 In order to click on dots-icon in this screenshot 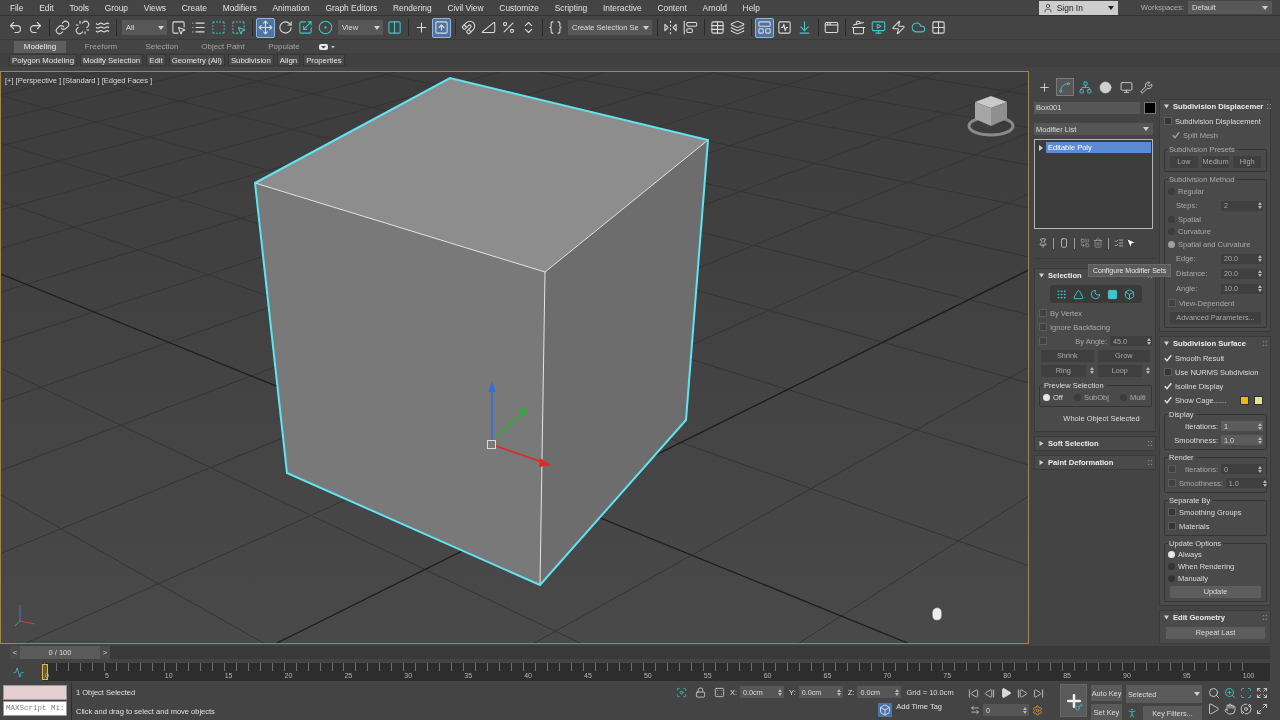, I will do `click(1061, 294)`.